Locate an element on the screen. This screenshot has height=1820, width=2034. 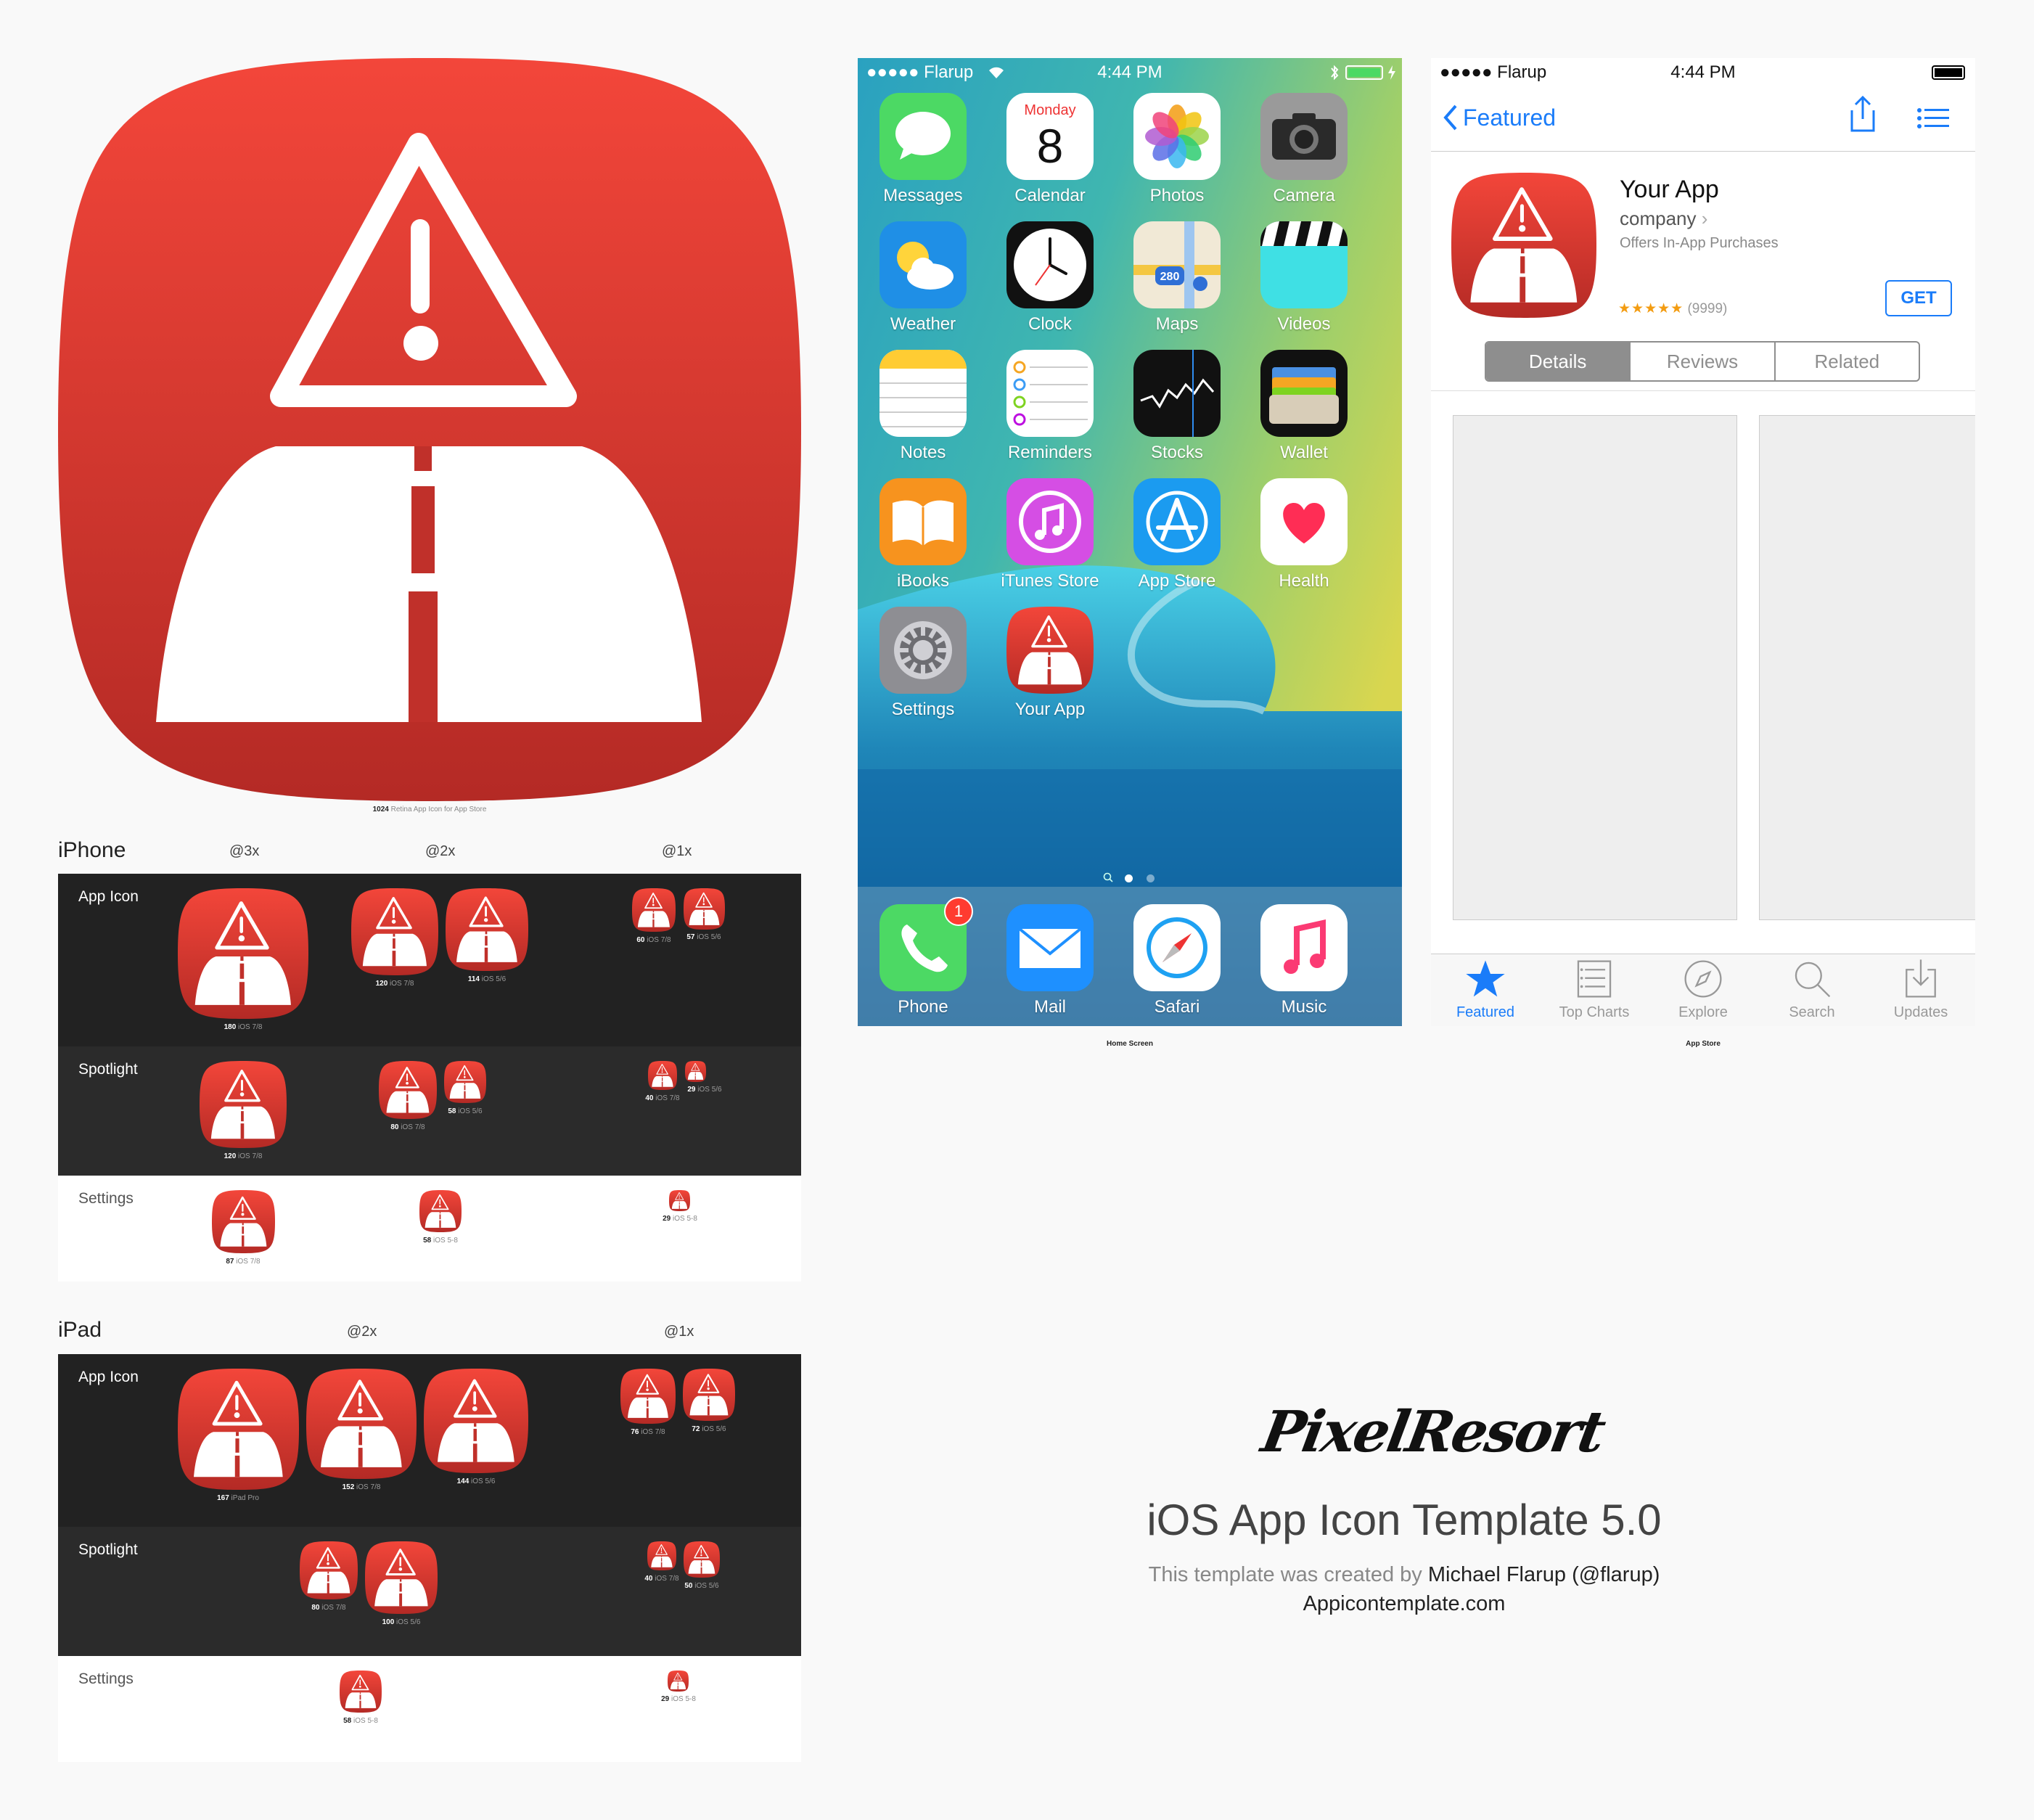
segment-details: Details is located at coordinates (1558, 361).